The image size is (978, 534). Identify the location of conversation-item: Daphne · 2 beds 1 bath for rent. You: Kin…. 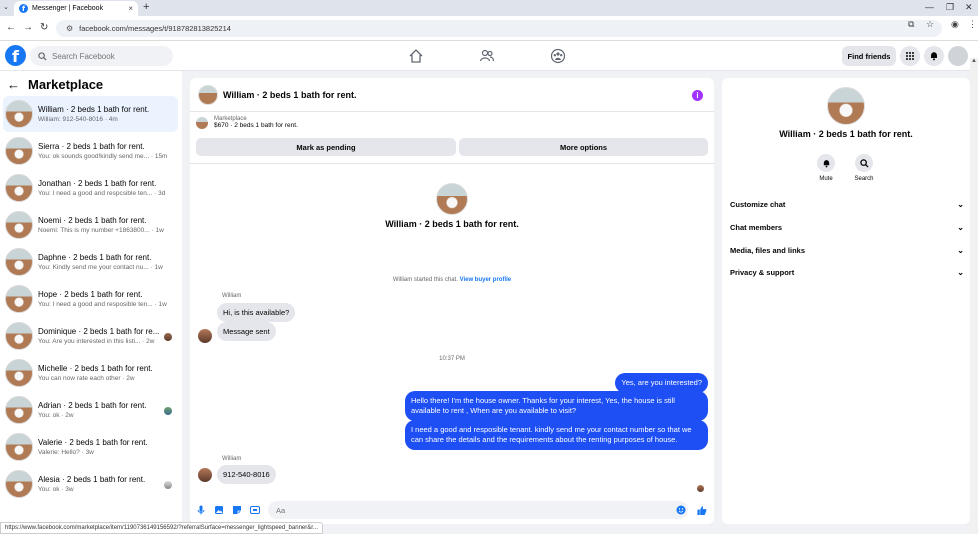
(90, 262).